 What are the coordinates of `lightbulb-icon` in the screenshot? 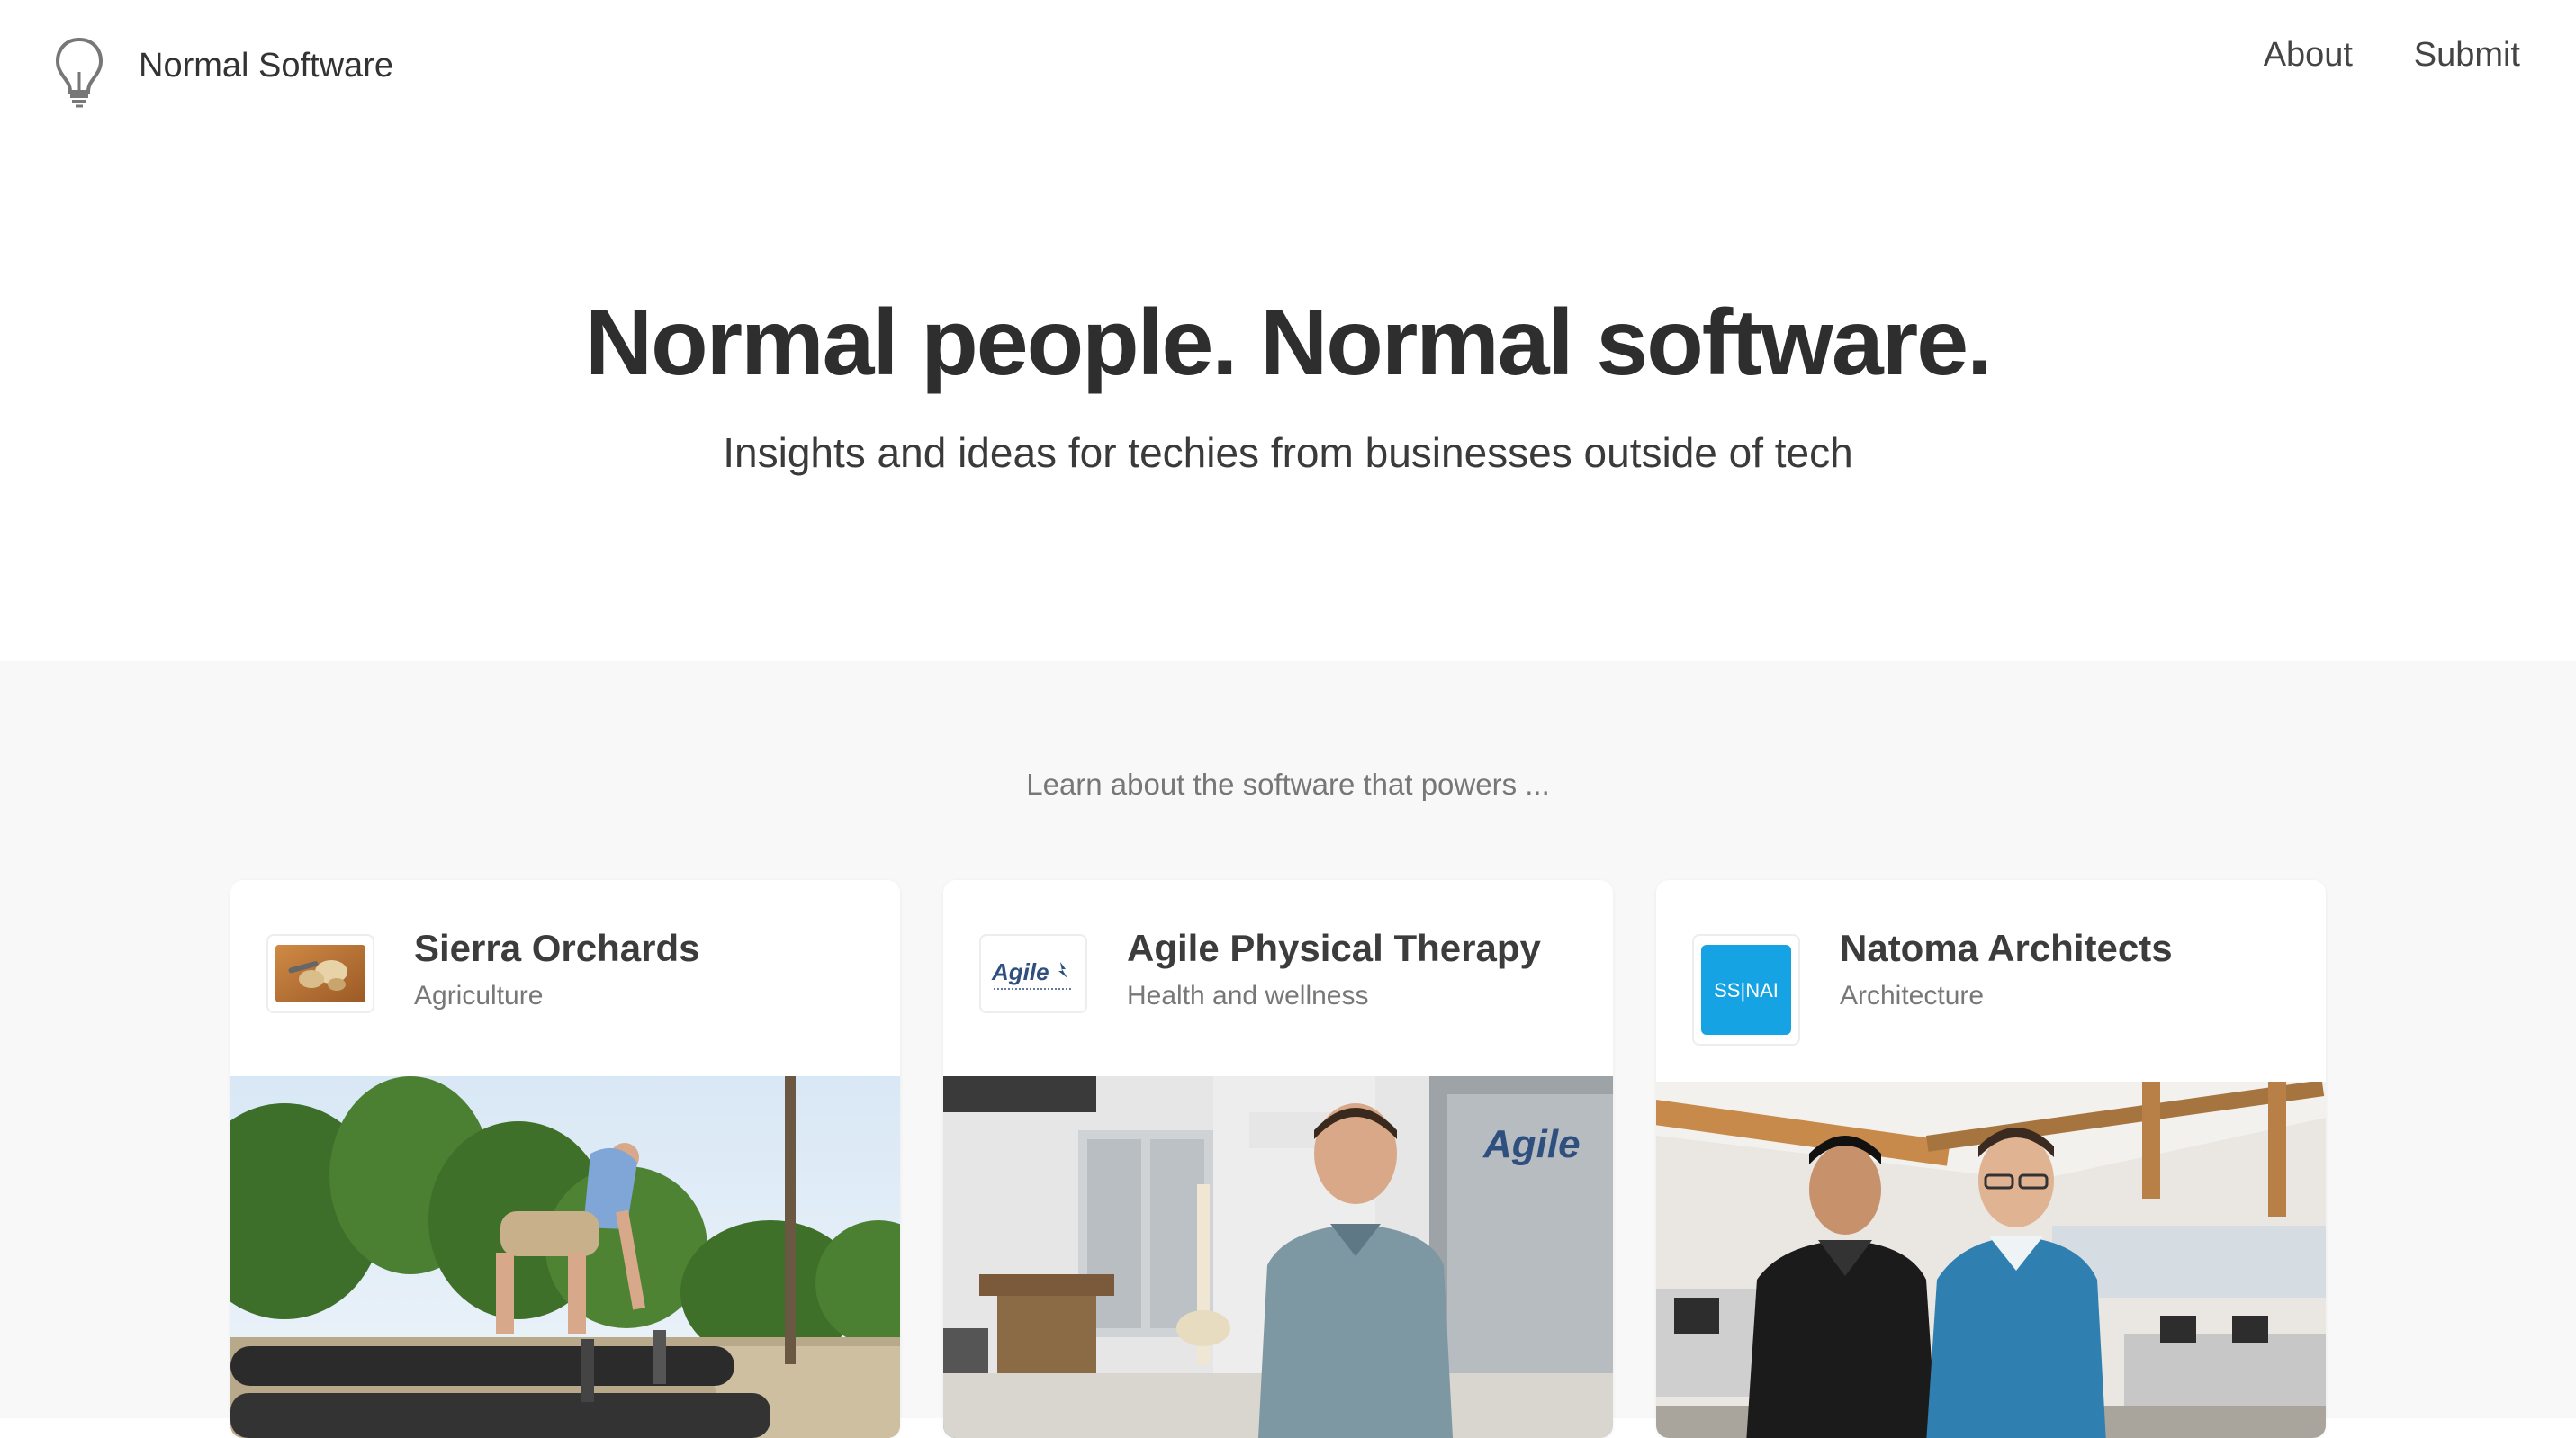 It's located at (79, 72).